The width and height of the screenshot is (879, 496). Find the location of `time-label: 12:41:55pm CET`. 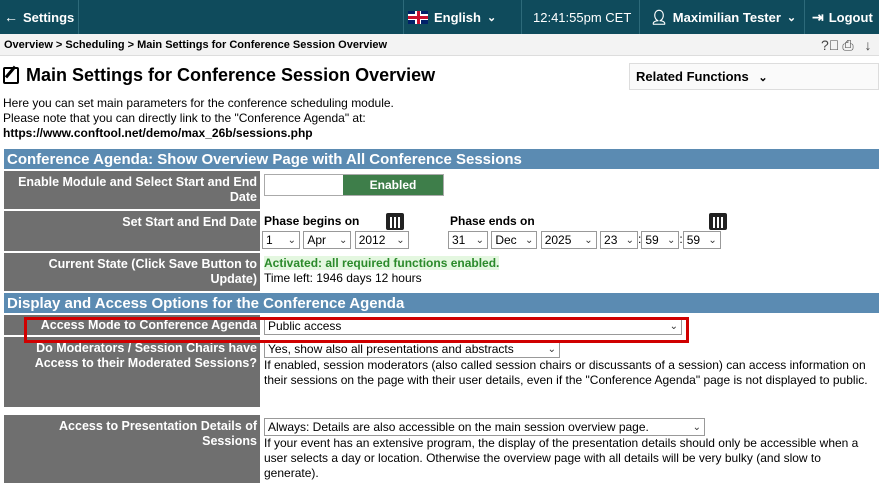

time-label: 12:41:55pm CET is located at coordinates (582, 17).